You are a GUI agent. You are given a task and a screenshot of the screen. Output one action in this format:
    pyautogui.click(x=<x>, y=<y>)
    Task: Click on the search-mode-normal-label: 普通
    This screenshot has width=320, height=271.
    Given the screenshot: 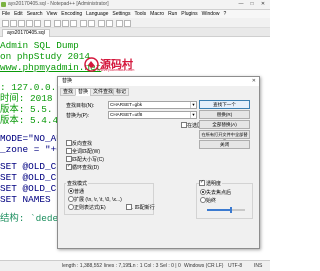 What is the action you would take?
    pyautogui.click(x=79, y=192)
    